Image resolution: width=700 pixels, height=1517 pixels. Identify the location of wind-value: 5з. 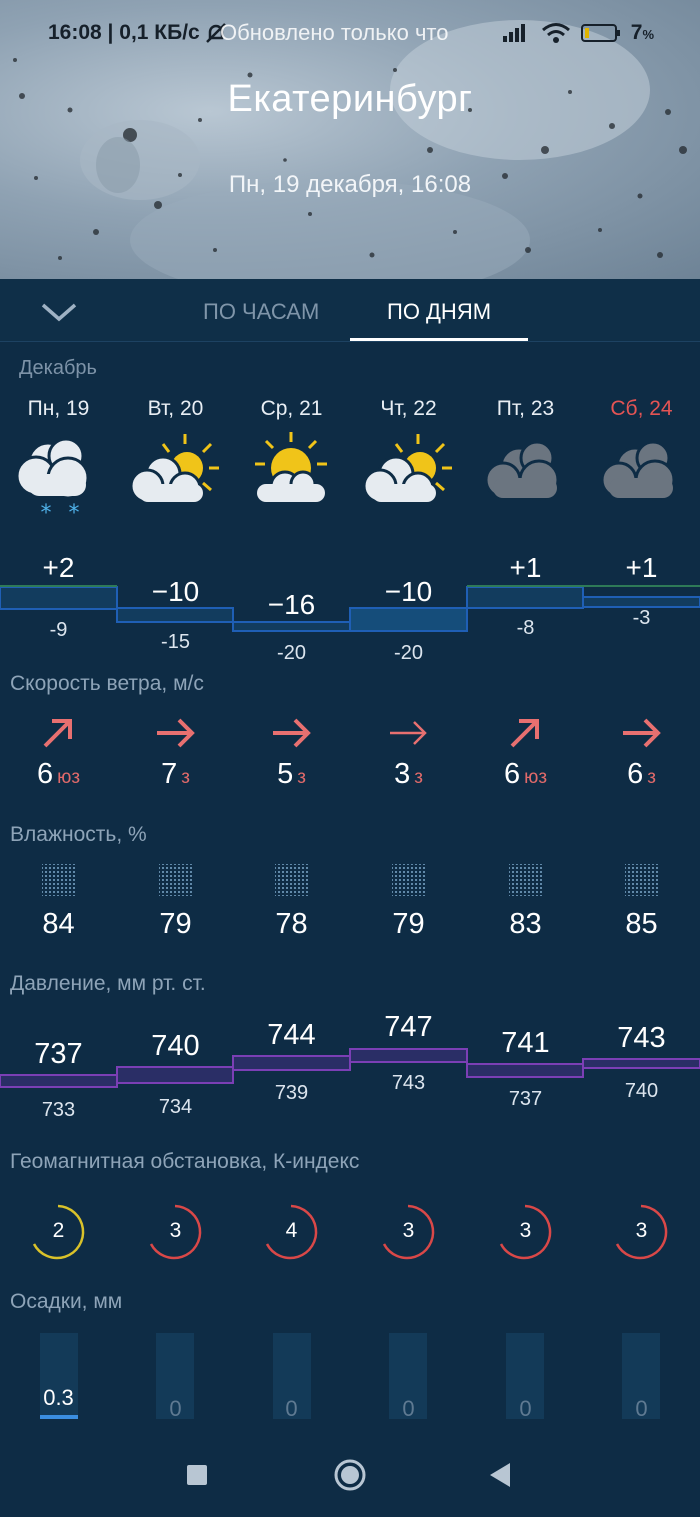
(291, 774).